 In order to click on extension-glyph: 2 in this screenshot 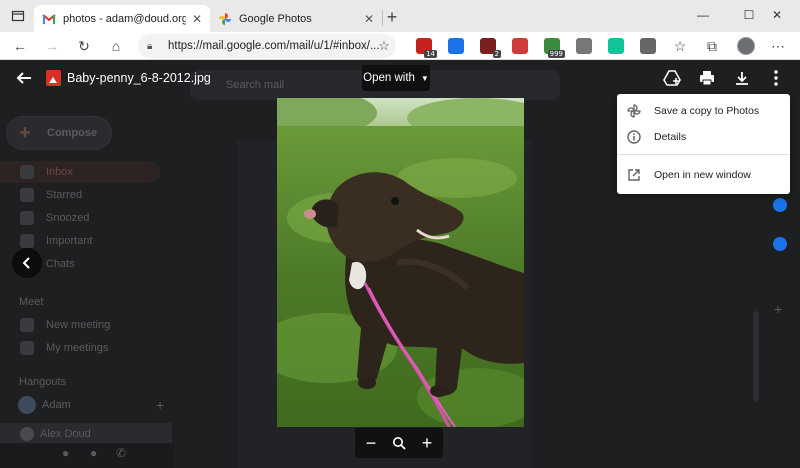, I will do `click(490, 48)`.